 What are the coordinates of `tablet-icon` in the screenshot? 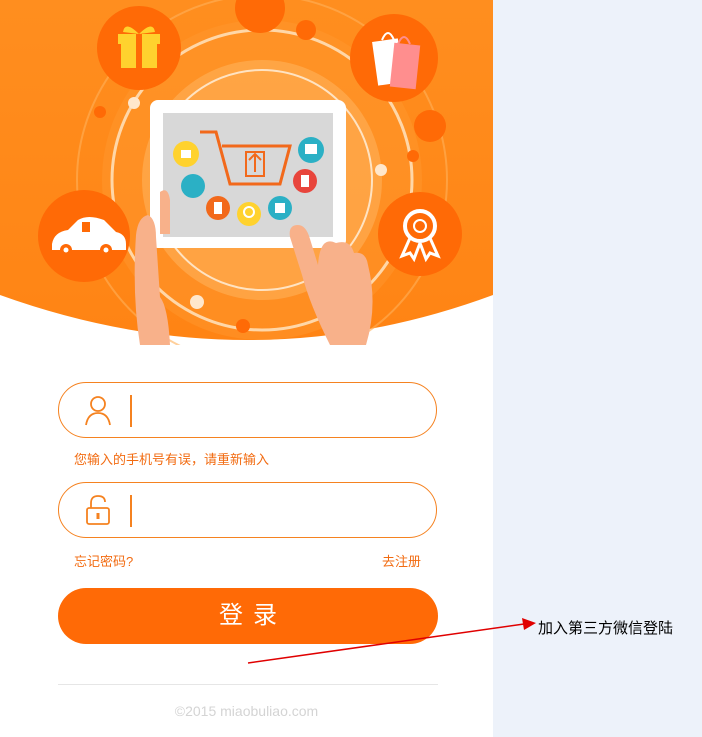 It's located at (248, 174).